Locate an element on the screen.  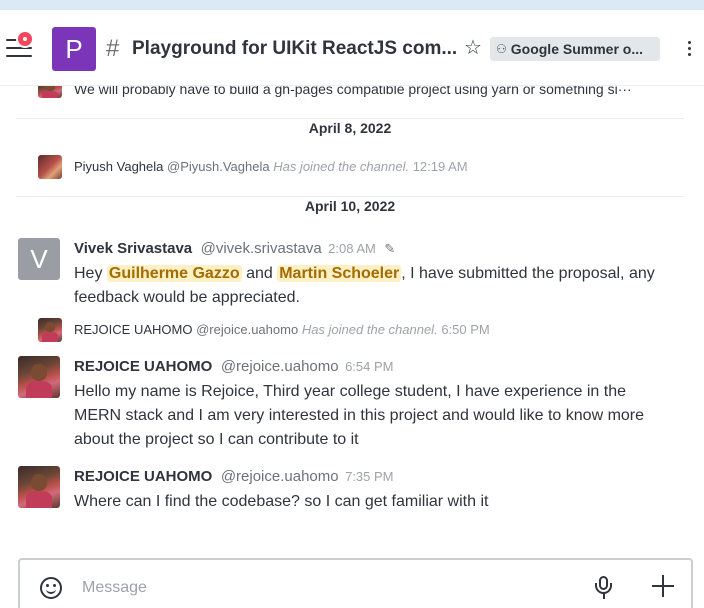
kebab-menu-icon is located at coordinates (690, 49).